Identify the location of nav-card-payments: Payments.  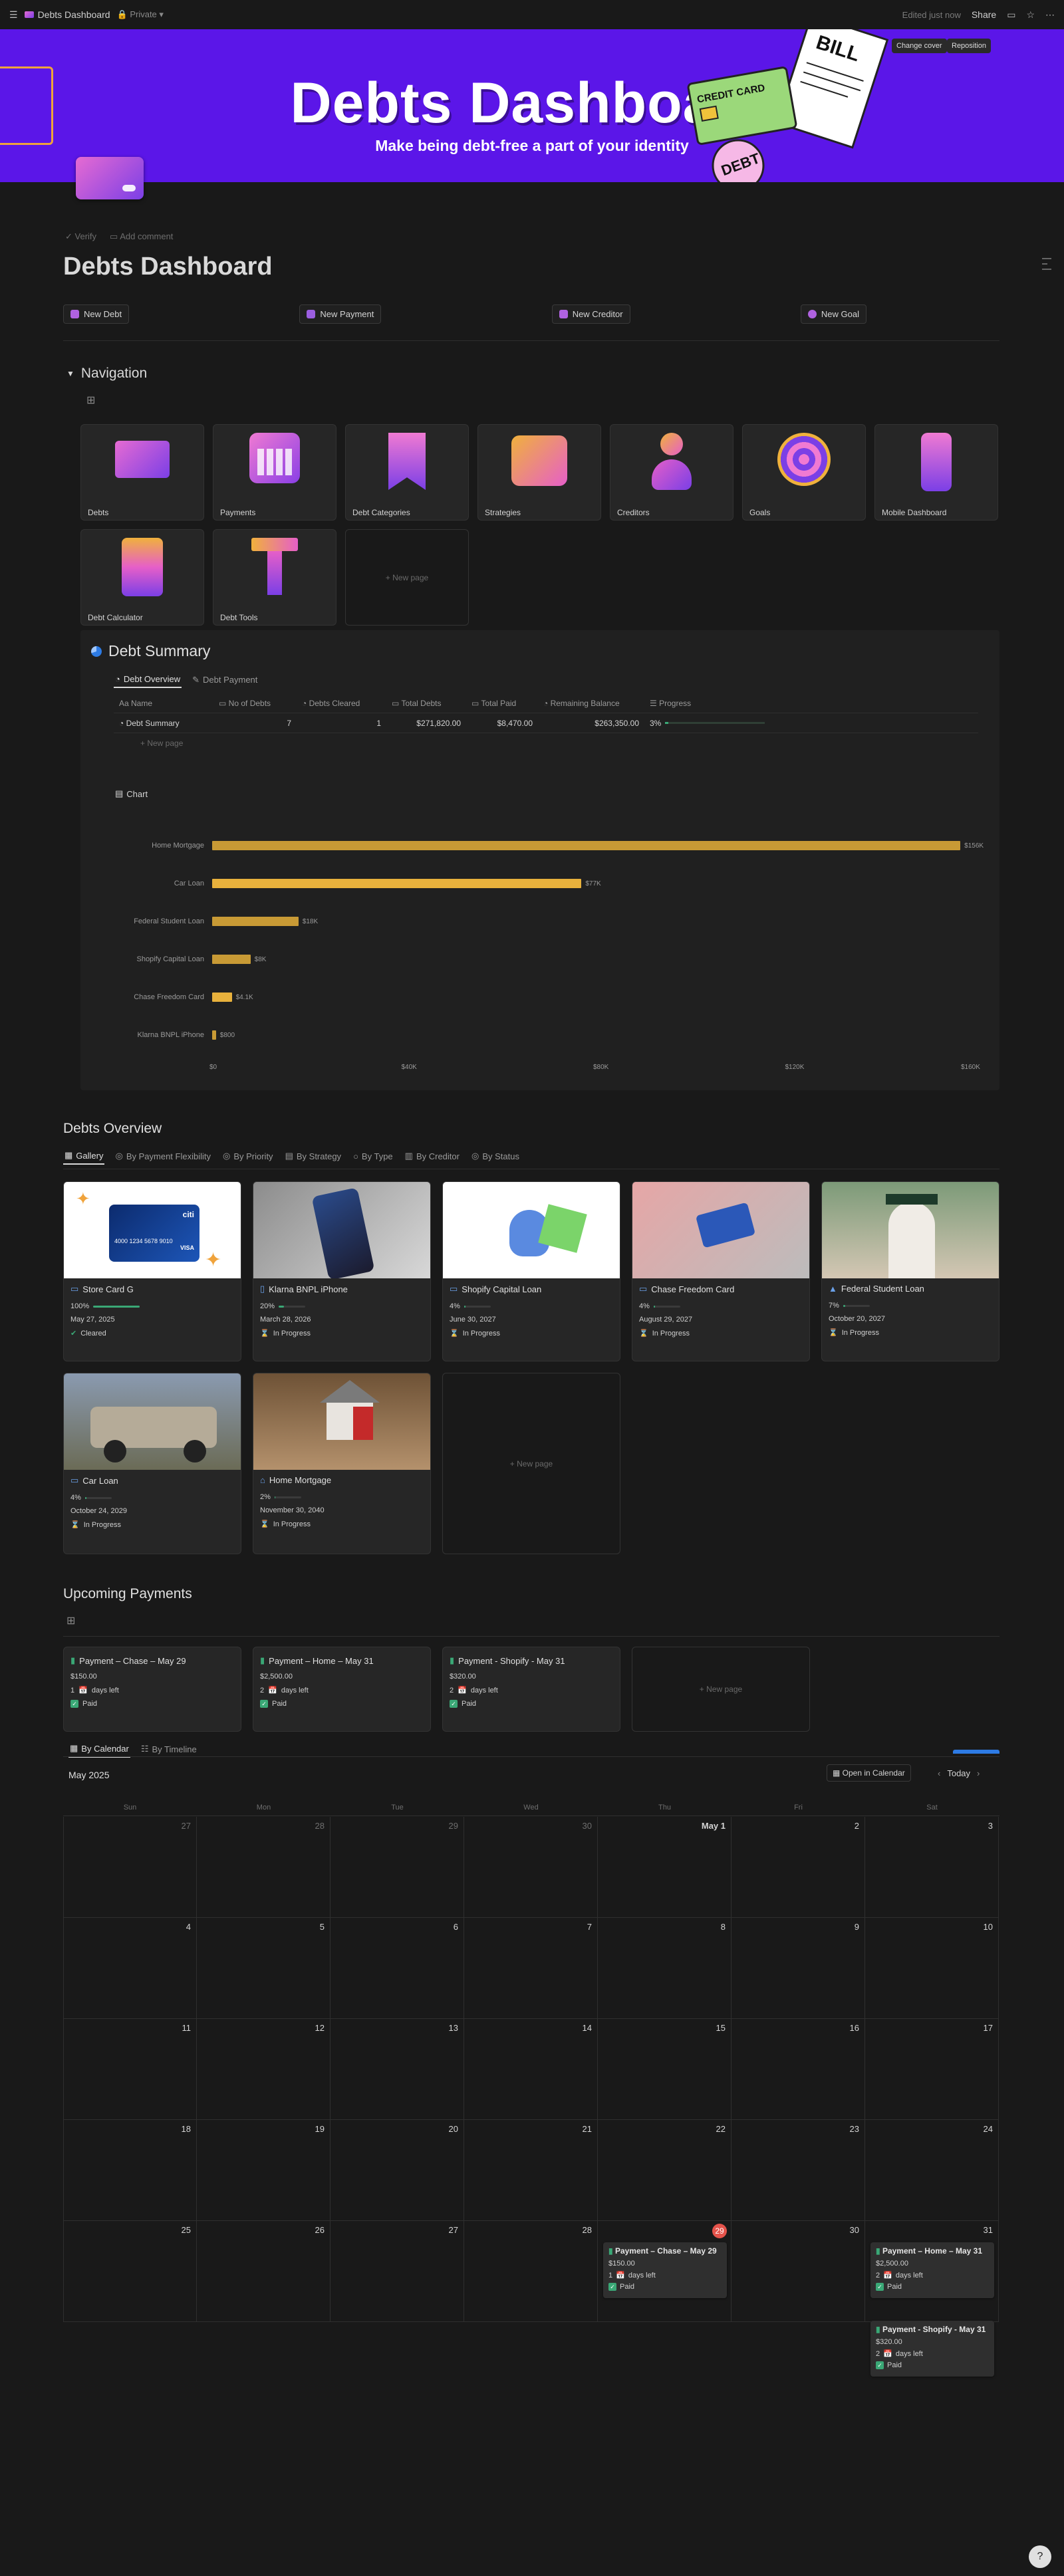
(274, 472).